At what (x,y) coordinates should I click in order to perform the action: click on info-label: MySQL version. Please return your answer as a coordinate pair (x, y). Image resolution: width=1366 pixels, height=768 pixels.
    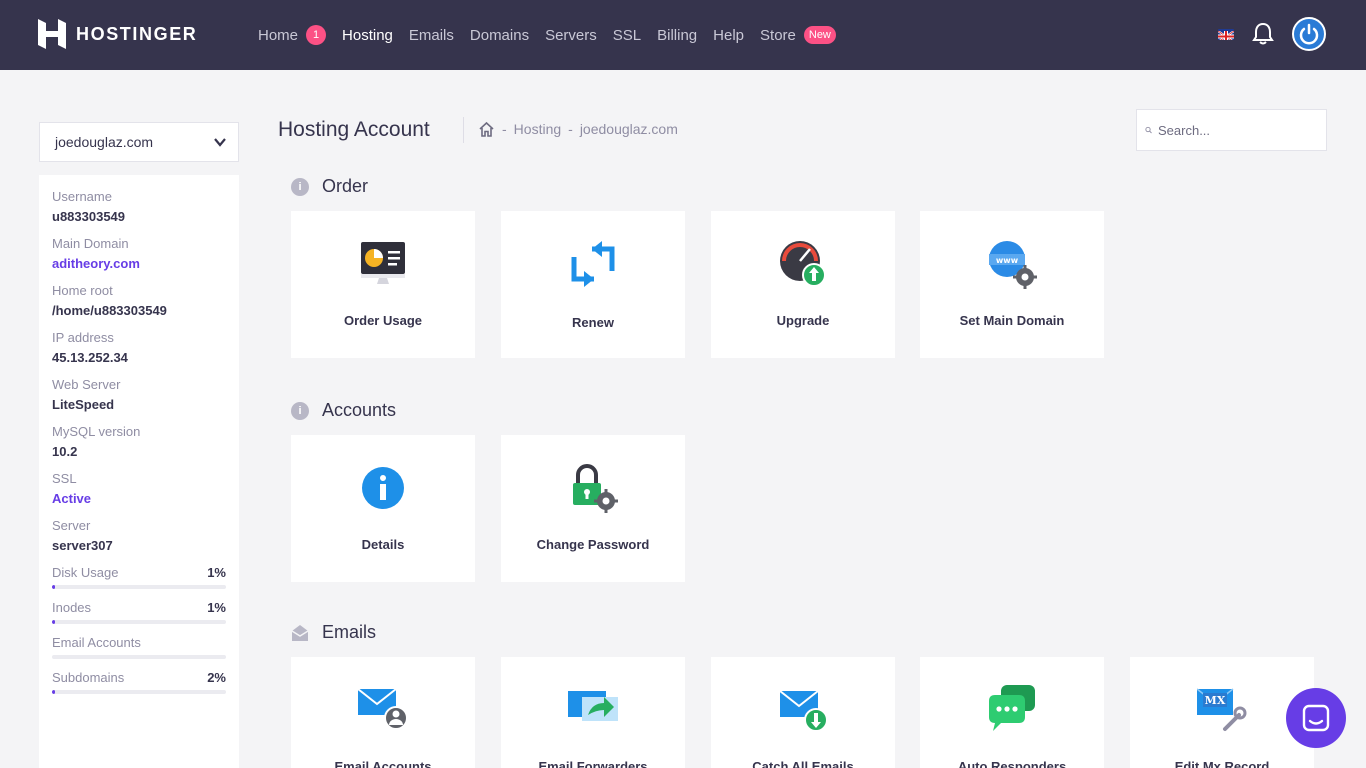
    Looking at the image, I should click on (96, 431).